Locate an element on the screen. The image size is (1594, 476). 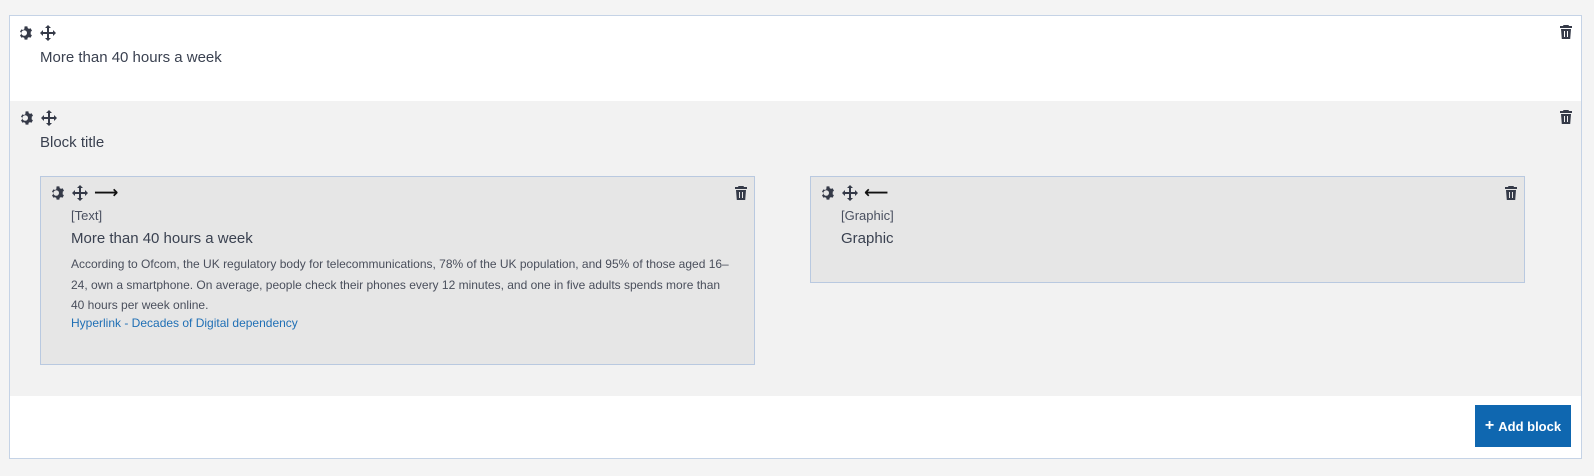
block-type-tag: [Text] is located at coordinates (87, 215).